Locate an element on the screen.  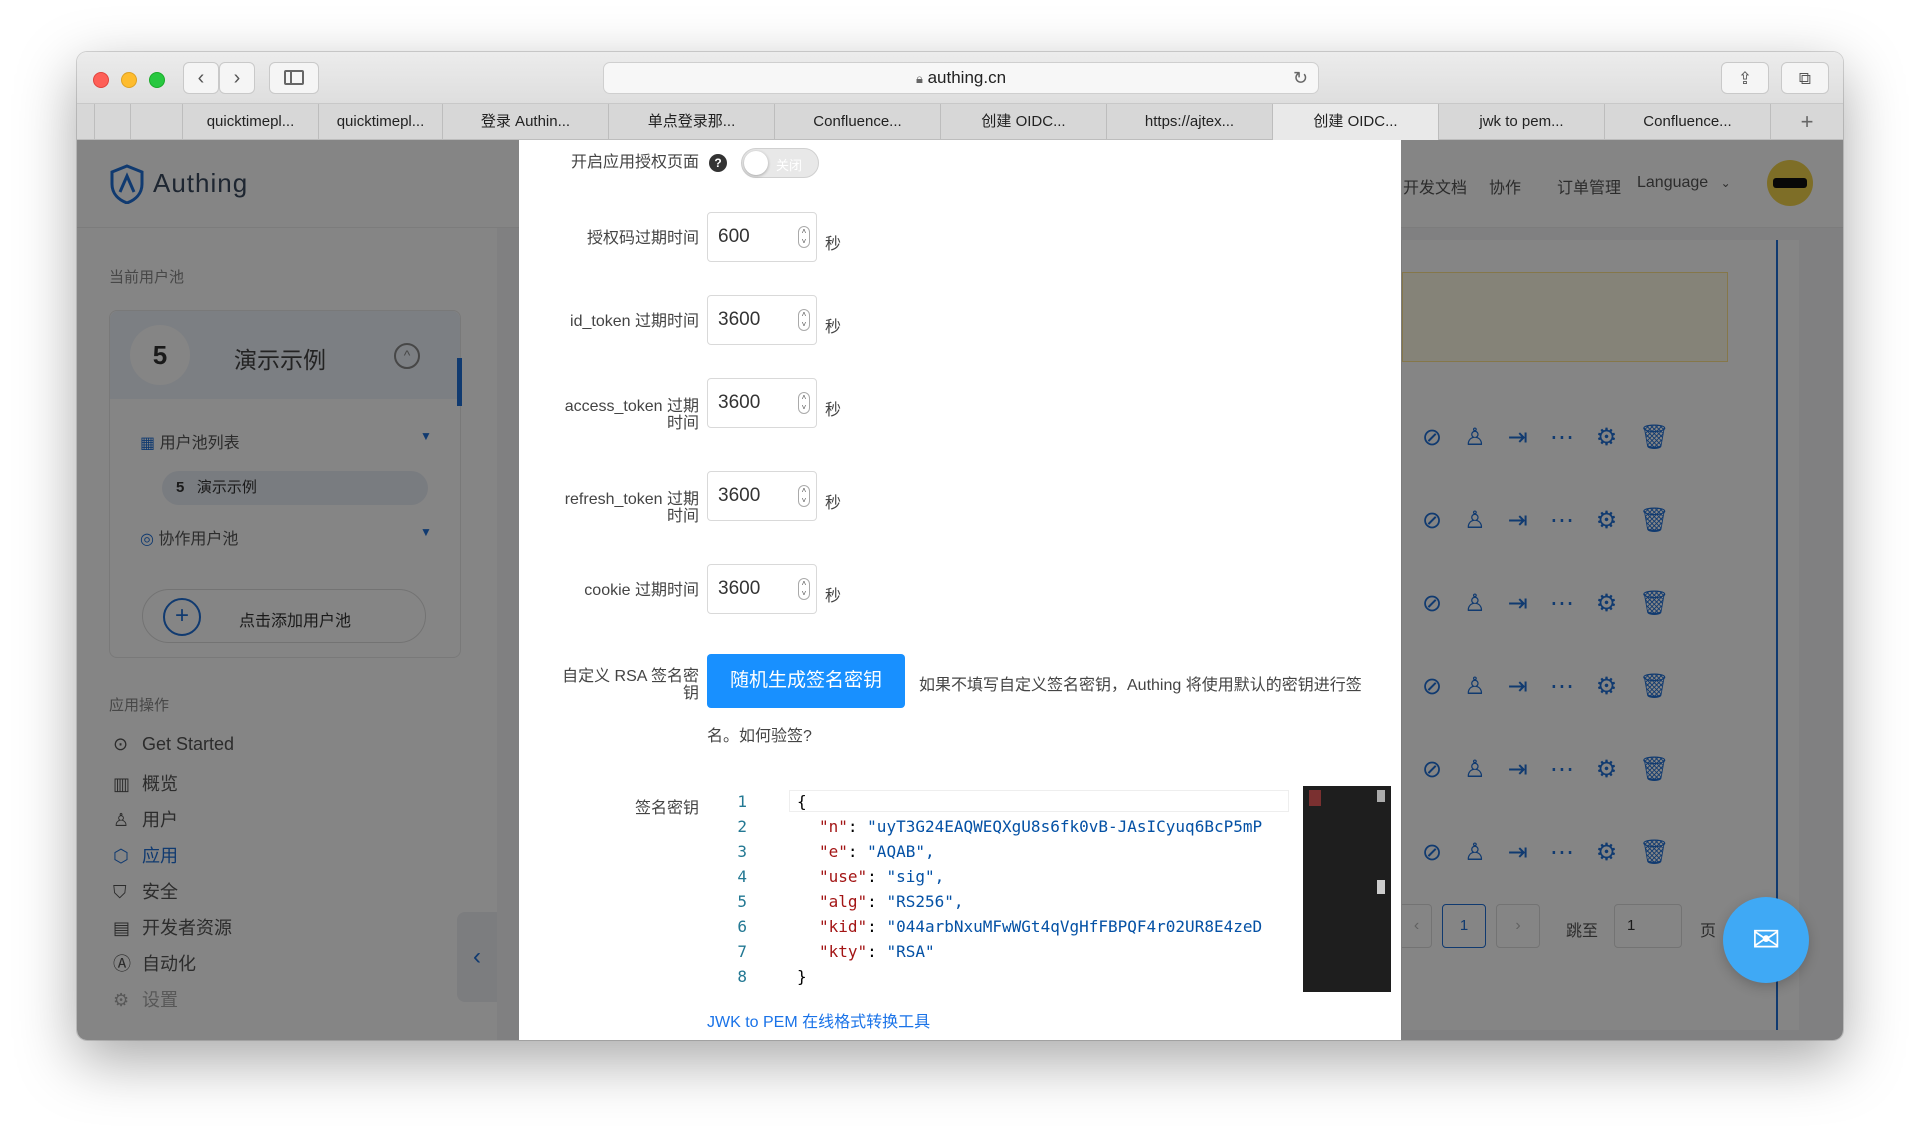
back-button: ‹ is located at coordinates (201, 78).